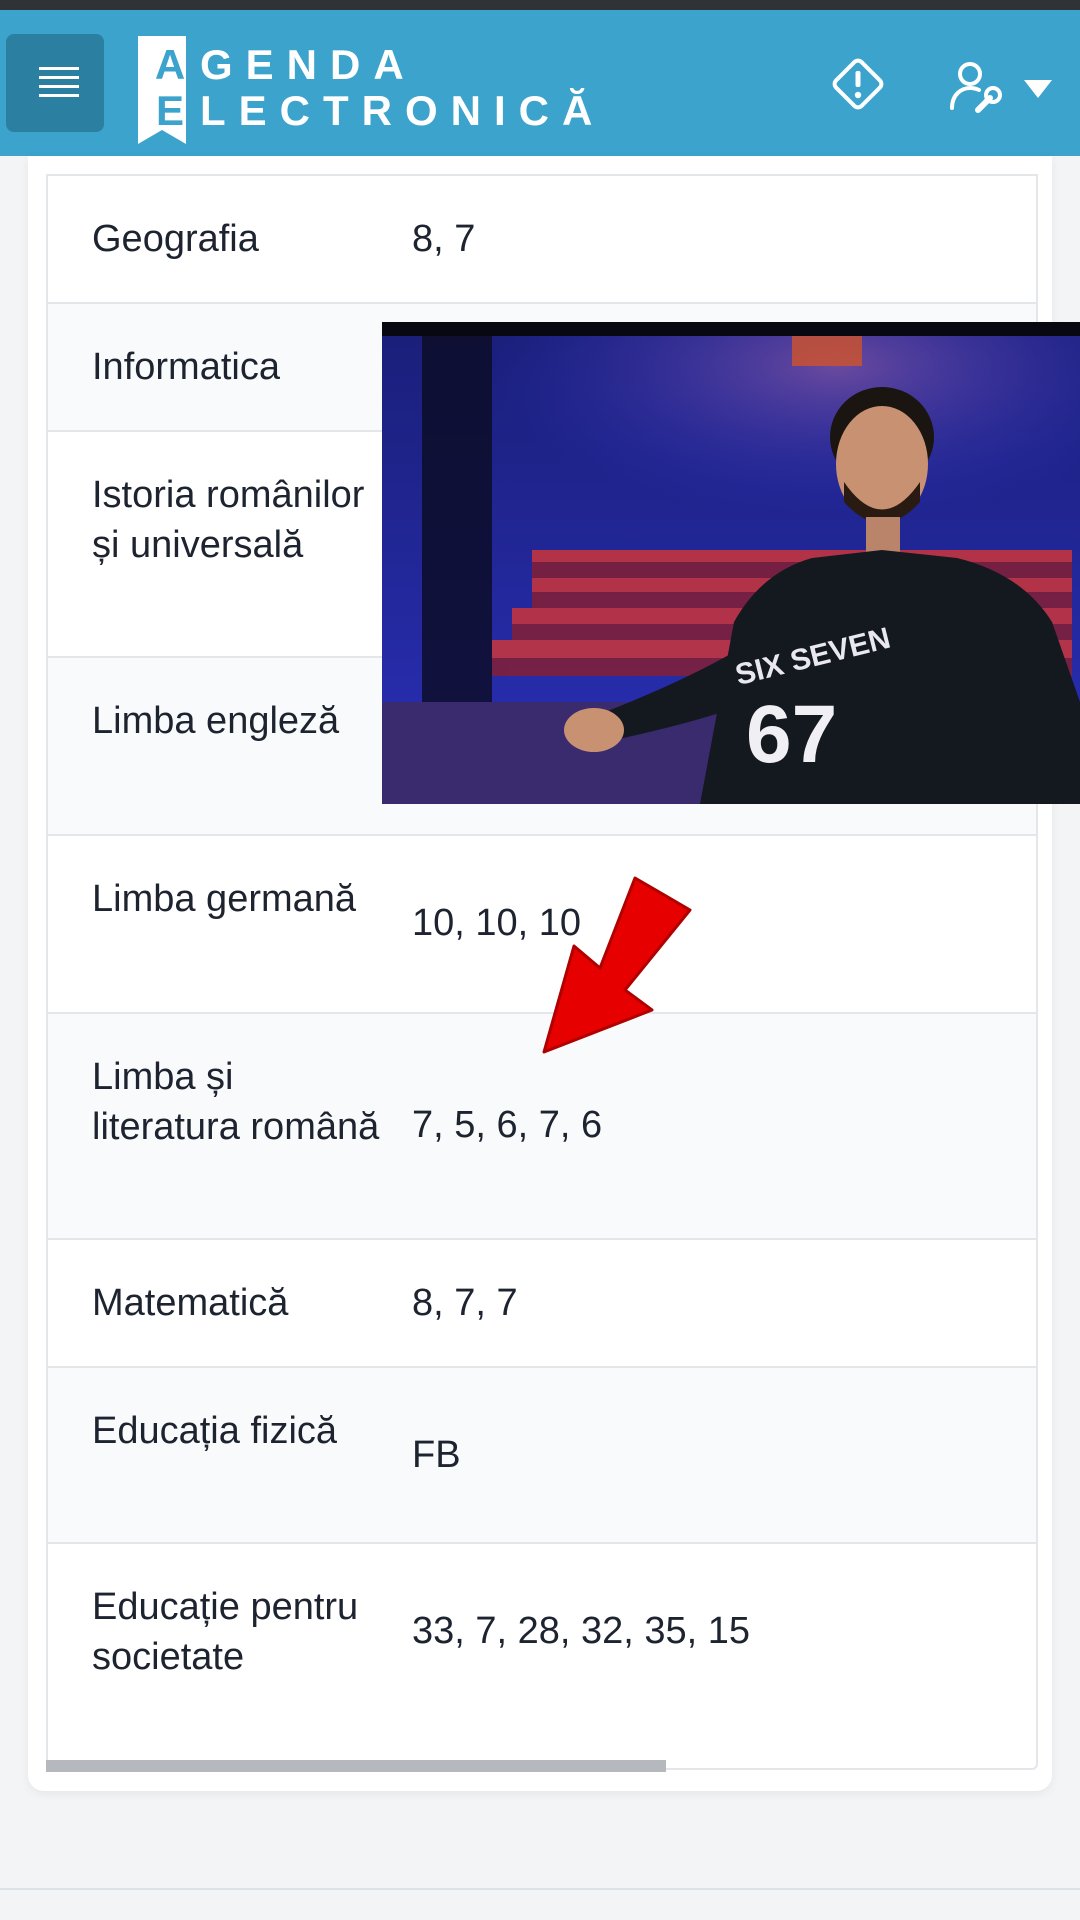 Image resolution: width=1080 pixels, height=1920 pixels. I want to click on logo-line-2: E LECTRONICĂ, so click(378, 111).